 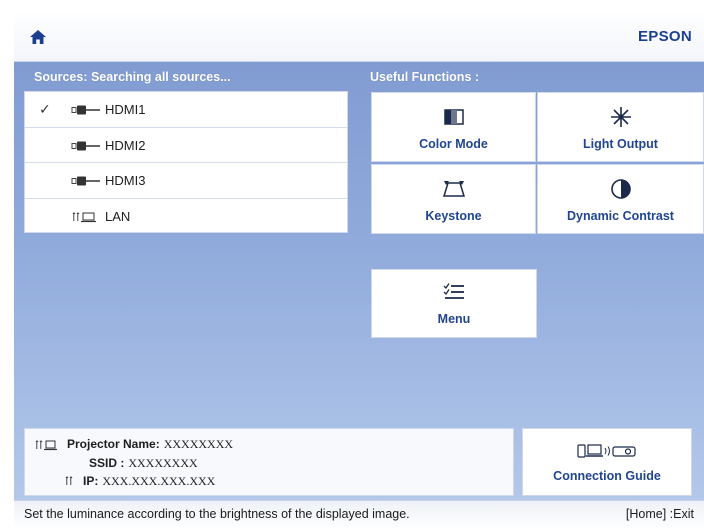 I want to click on dynamic-contrast-icon, so click(x=620, y=189).